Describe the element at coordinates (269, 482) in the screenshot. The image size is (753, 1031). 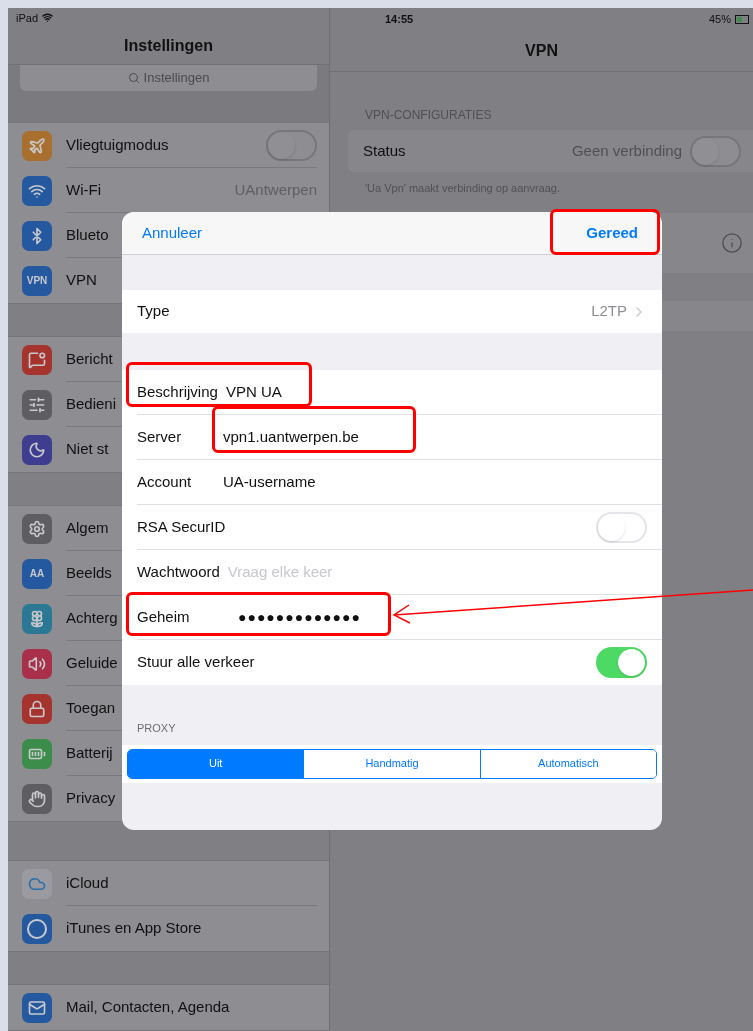
I see `input-field: UA-username` at that location.